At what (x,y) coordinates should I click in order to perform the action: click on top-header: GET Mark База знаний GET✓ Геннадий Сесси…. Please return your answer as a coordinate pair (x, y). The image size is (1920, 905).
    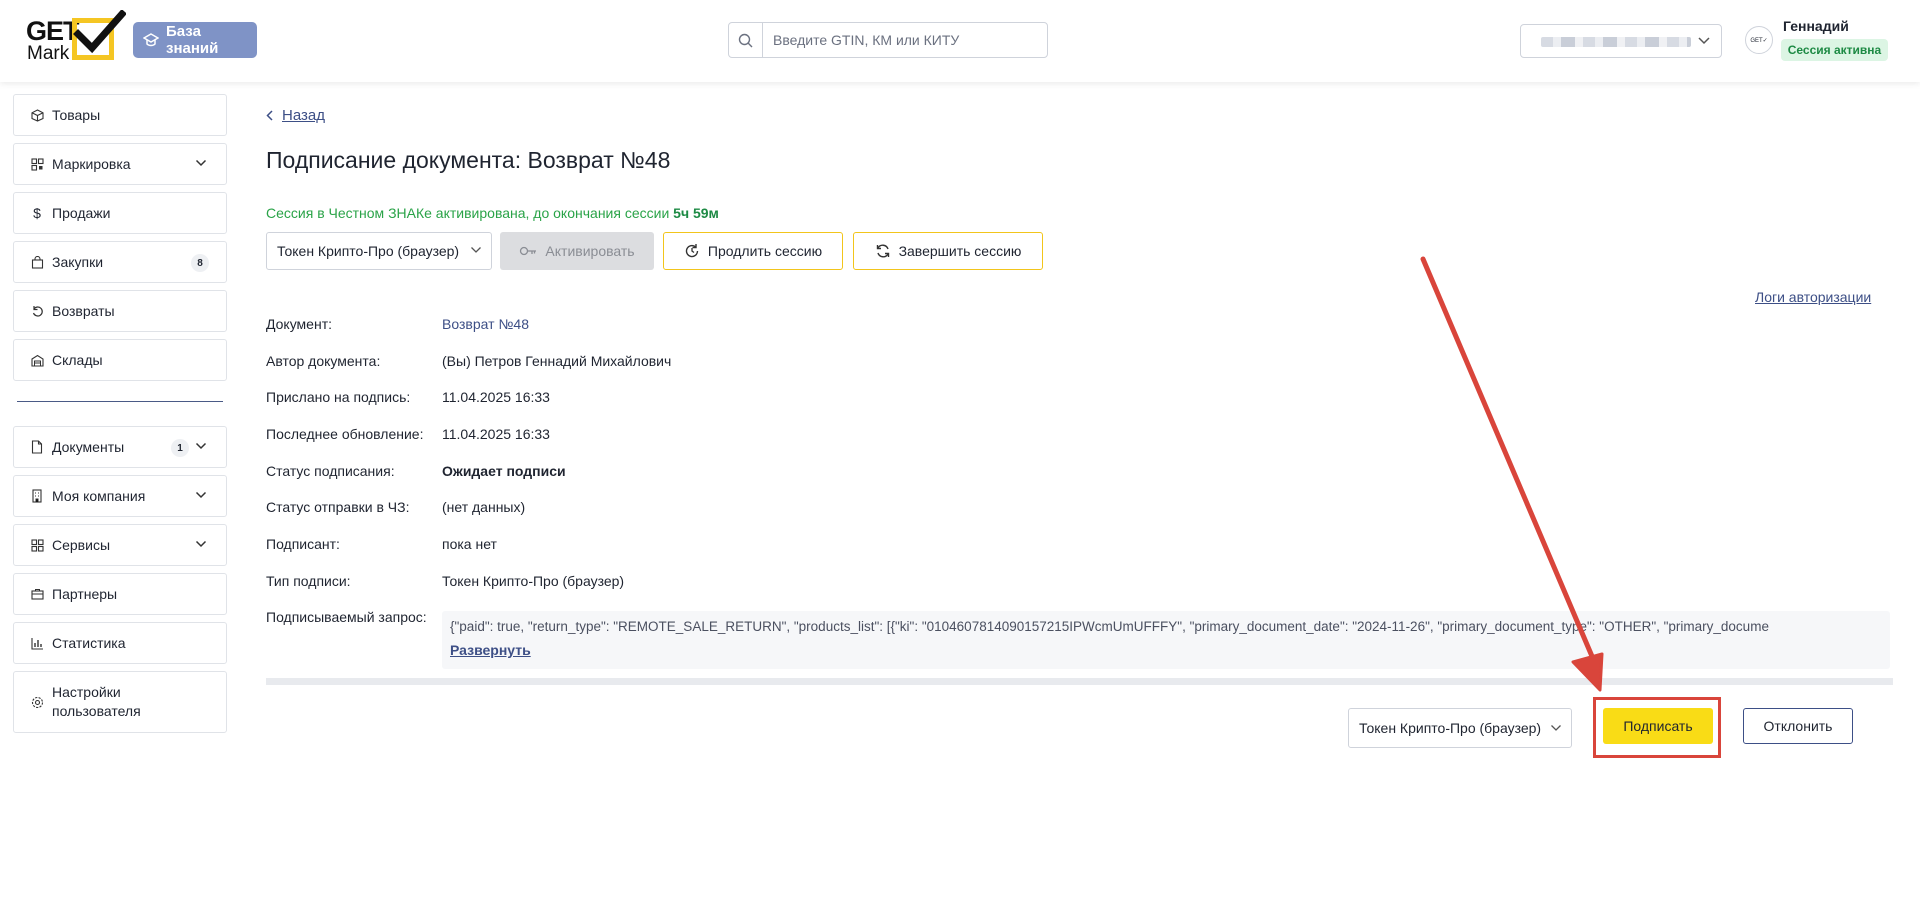
    Looking at the image, I should click on (960, 41).